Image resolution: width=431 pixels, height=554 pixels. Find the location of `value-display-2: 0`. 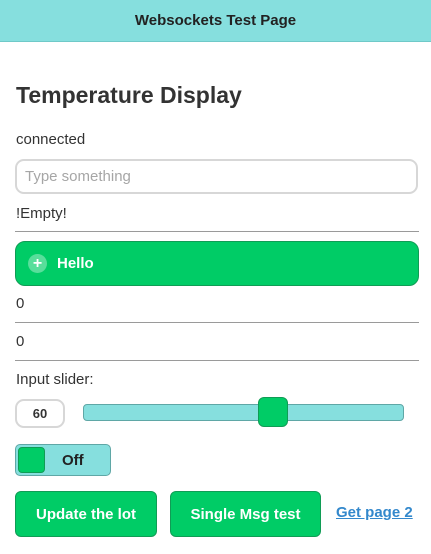

value-display-2: 0 is located at coordinates (20, 341).